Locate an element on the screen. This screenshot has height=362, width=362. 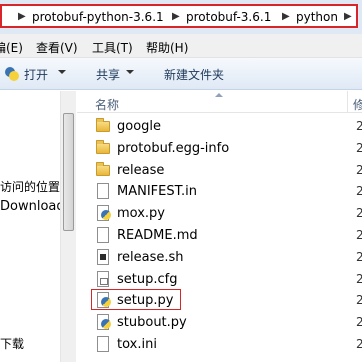
nav-scrollbar-thumb is located at coordinates (68, 172).